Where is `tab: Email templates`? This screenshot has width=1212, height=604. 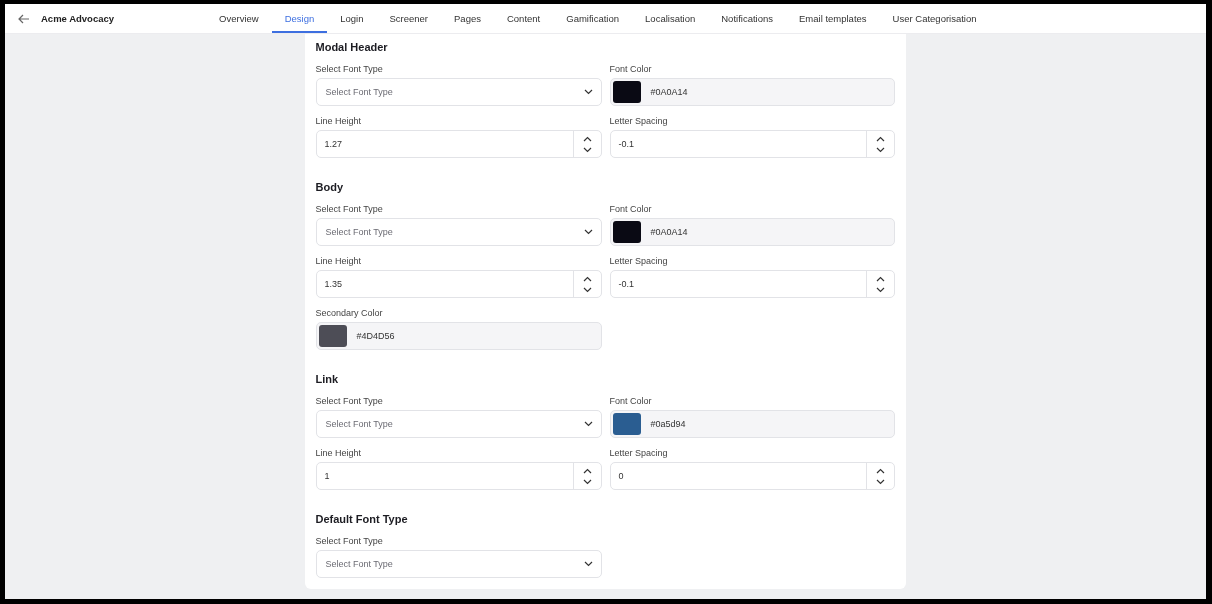 tab: Email templates is located at coordinates (833, 18).